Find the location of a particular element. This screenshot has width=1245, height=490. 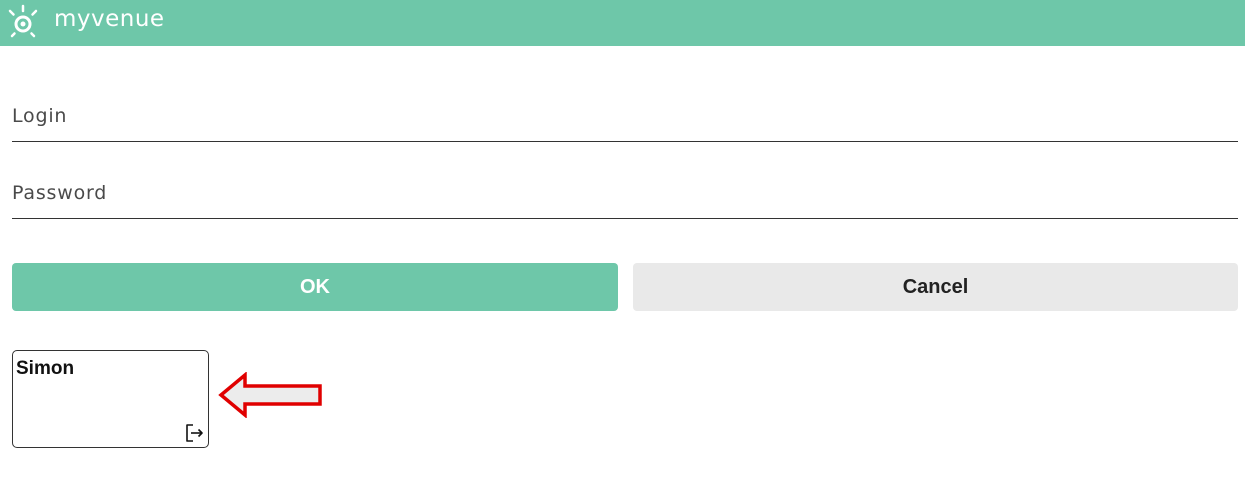

sun-logo-icon is located at coordinates (23, 21).